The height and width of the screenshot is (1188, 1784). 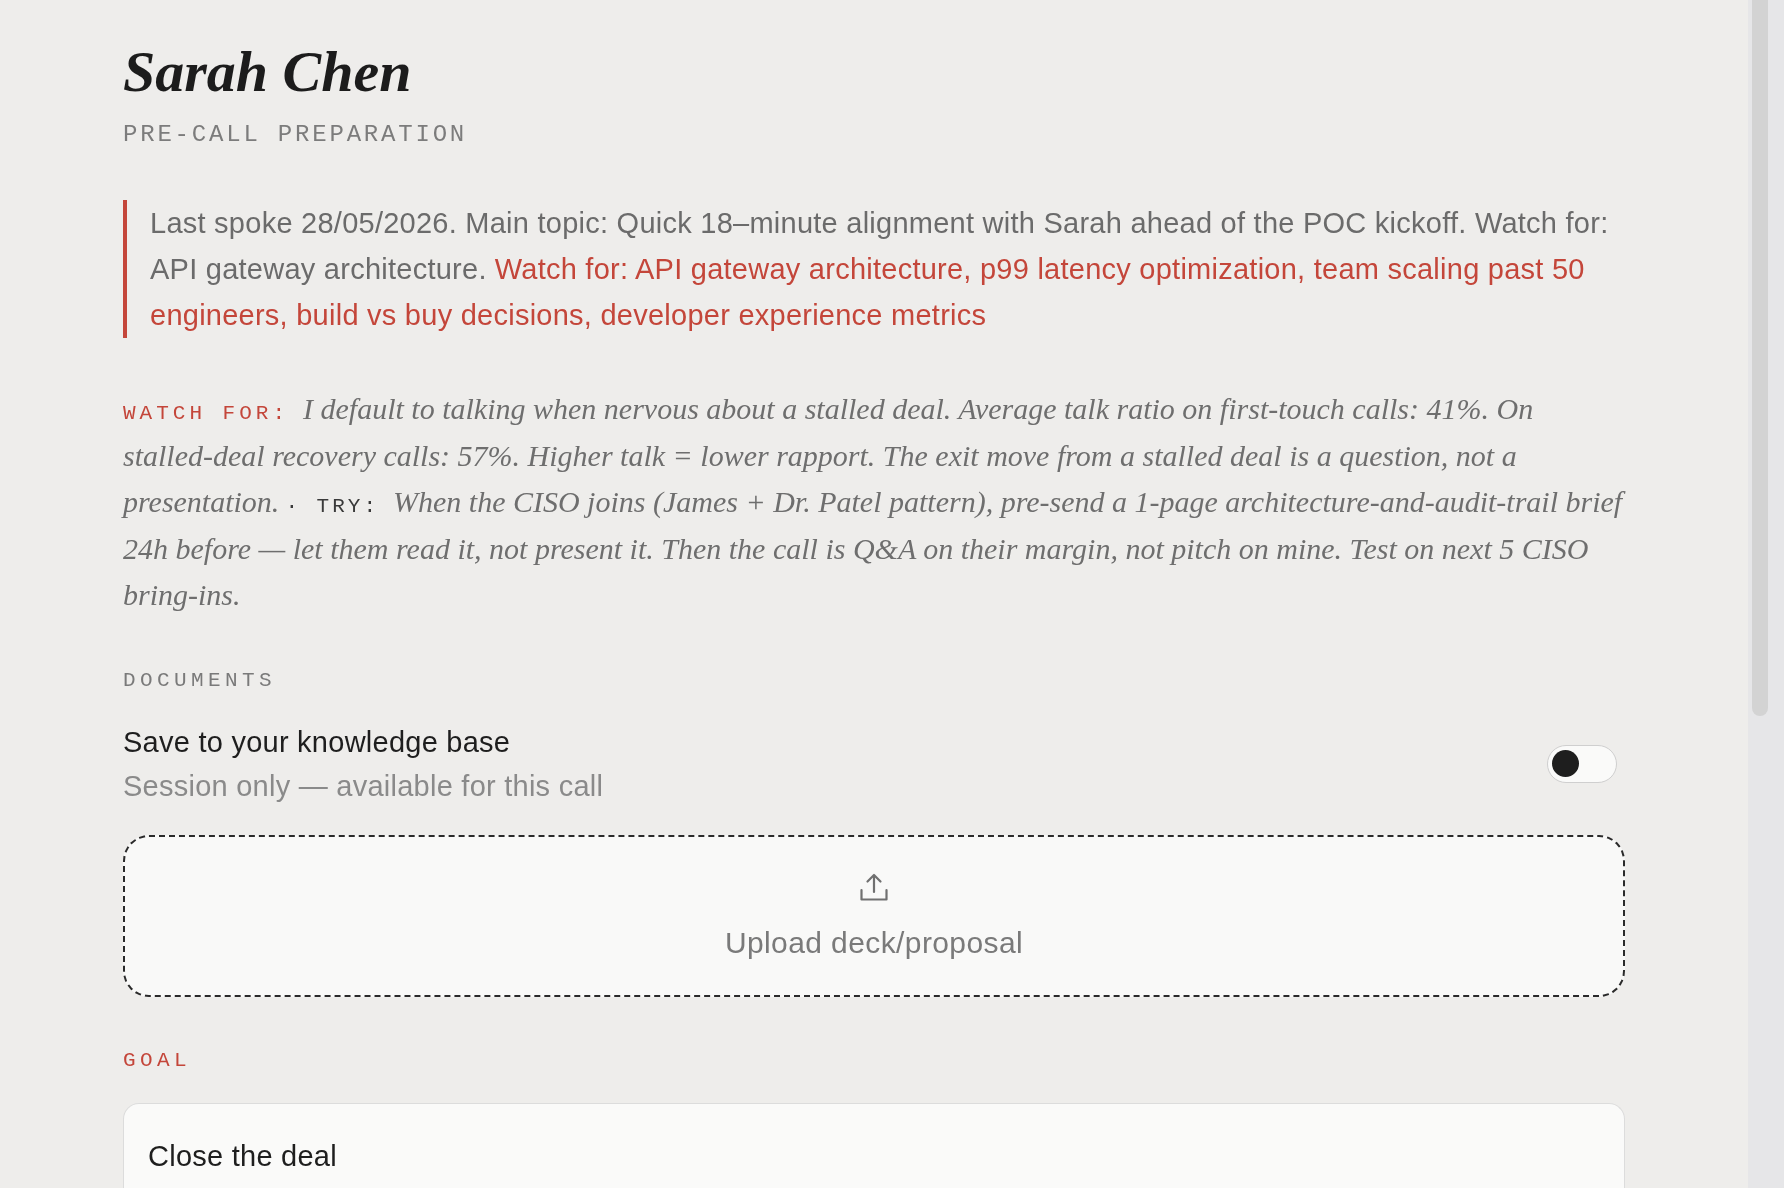 I want to click on goal-field: Close the deal, so click(x=874, y=1145).